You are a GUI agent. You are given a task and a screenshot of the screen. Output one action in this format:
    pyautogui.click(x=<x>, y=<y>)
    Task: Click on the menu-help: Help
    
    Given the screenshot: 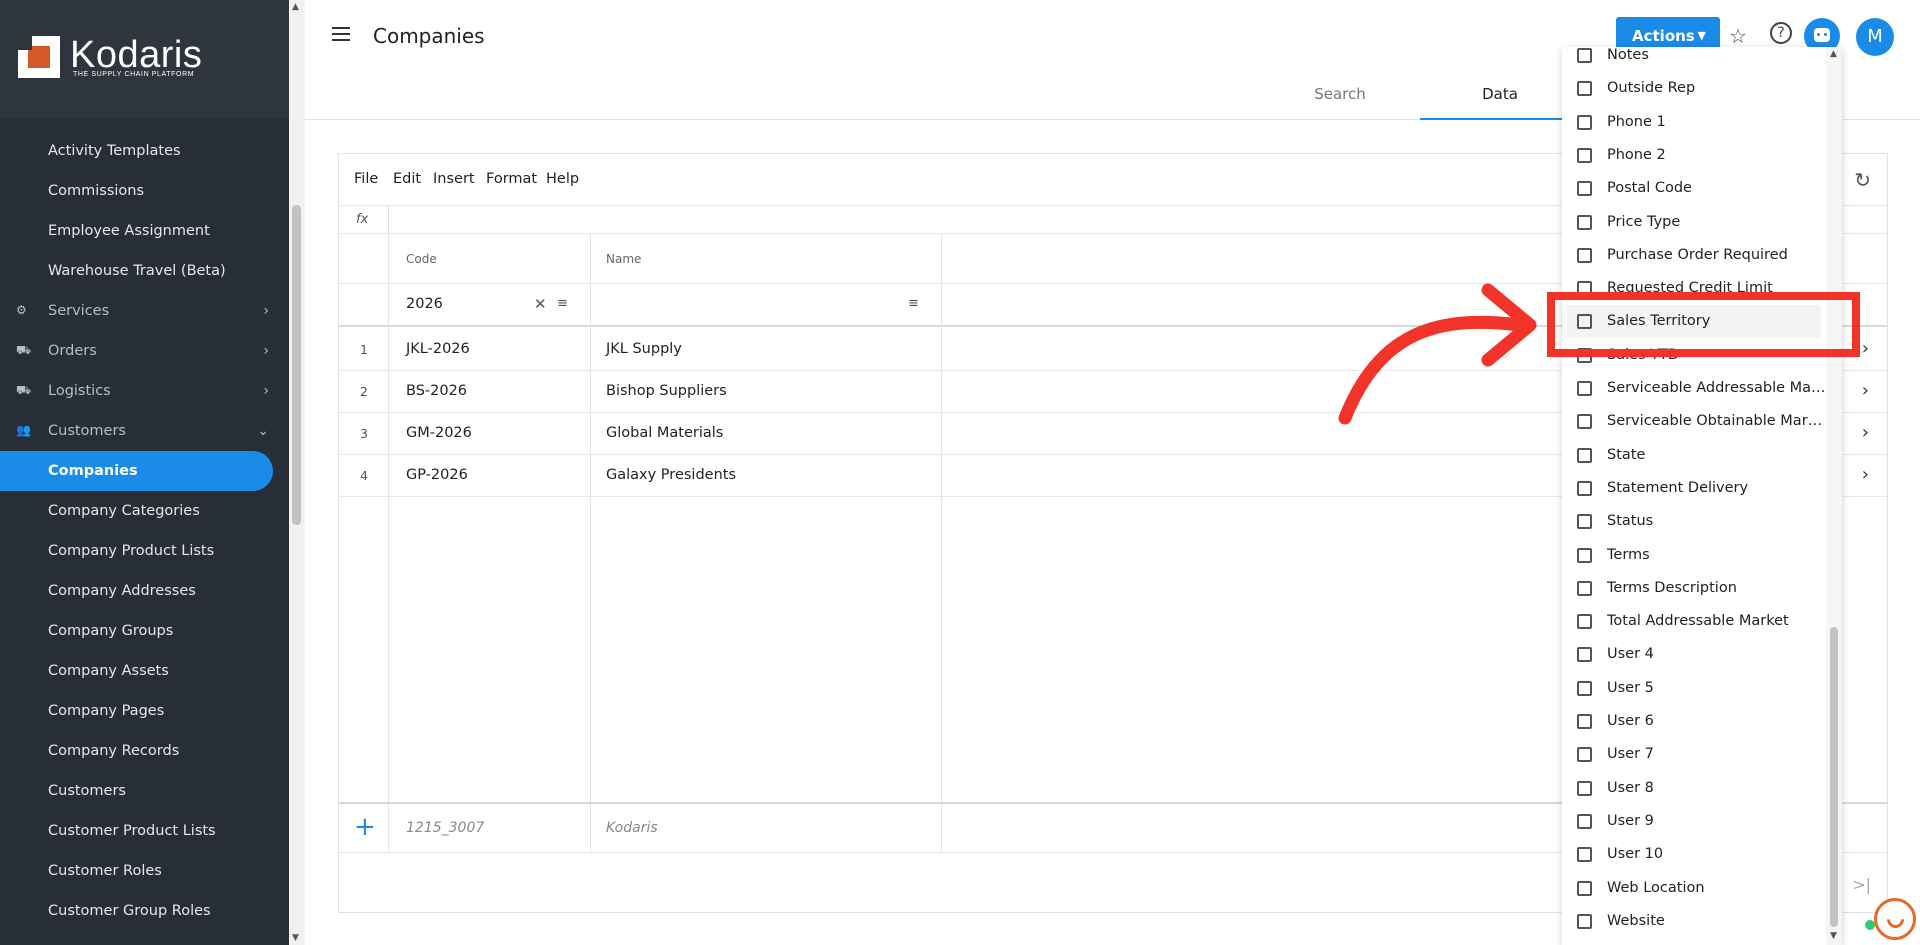 What is the action you would take?
    pyautogui.click(x=562, y=179)
    